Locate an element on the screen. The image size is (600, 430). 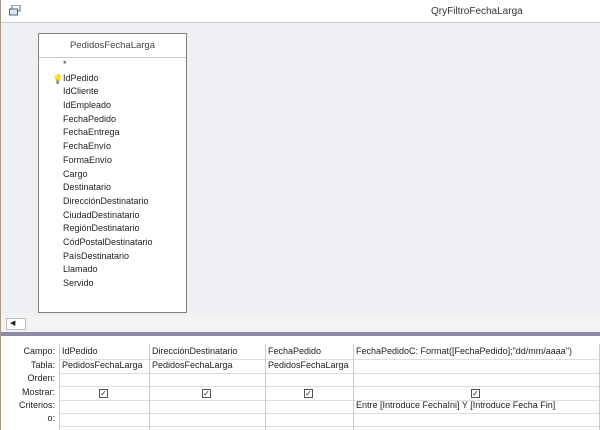
row-label-criterios: Criterios: is located at coordinates (36, 405).